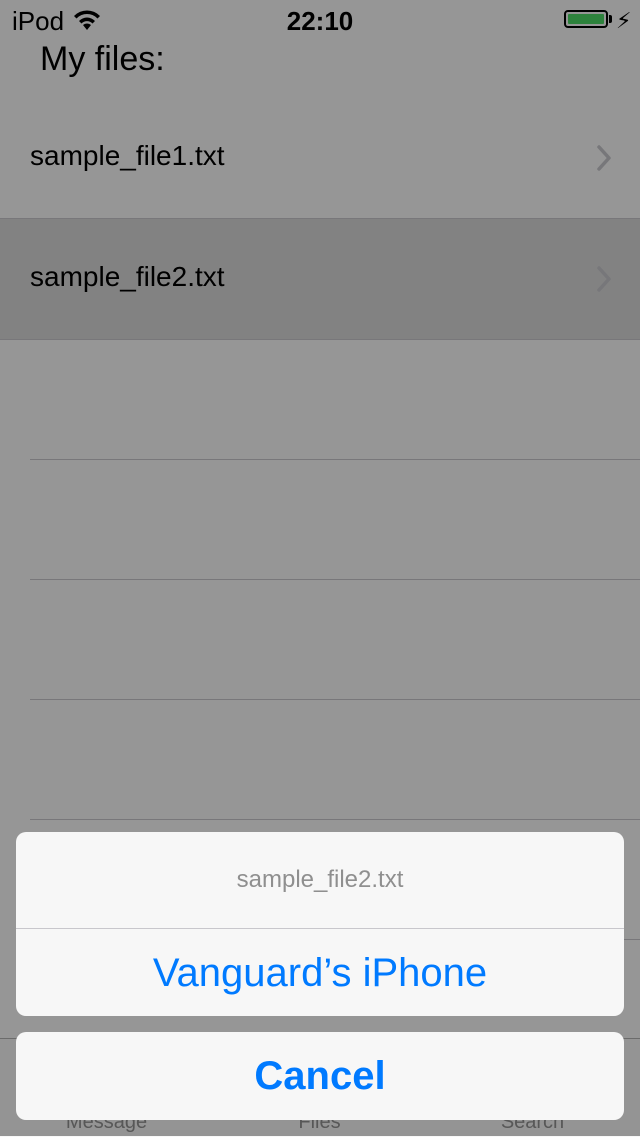 This screenshot has width=640, height=1137. What do you see at coordinates (320, 1076) in the screenshot?
I see `cancel-button: Cancel` at bounding box center [320, 1076].